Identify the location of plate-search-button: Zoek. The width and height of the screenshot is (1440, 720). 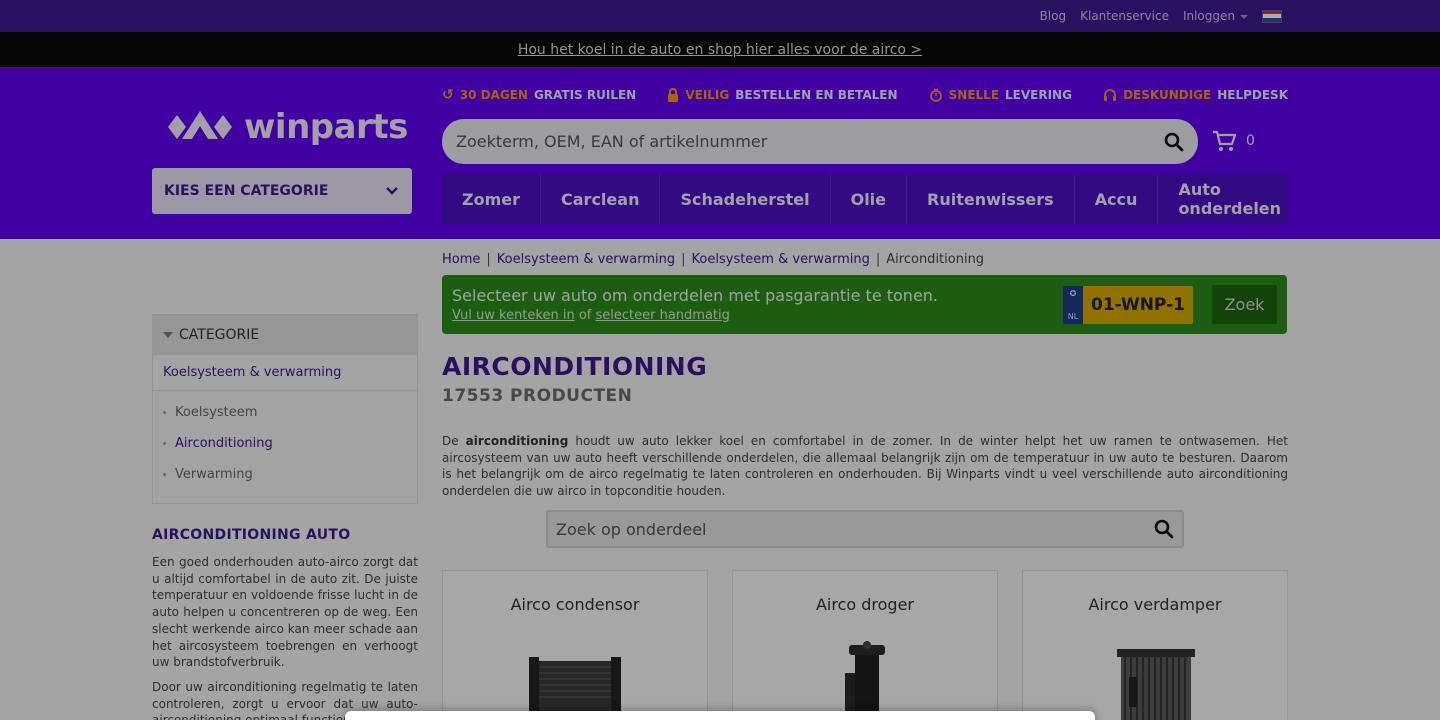
(1244, 304).